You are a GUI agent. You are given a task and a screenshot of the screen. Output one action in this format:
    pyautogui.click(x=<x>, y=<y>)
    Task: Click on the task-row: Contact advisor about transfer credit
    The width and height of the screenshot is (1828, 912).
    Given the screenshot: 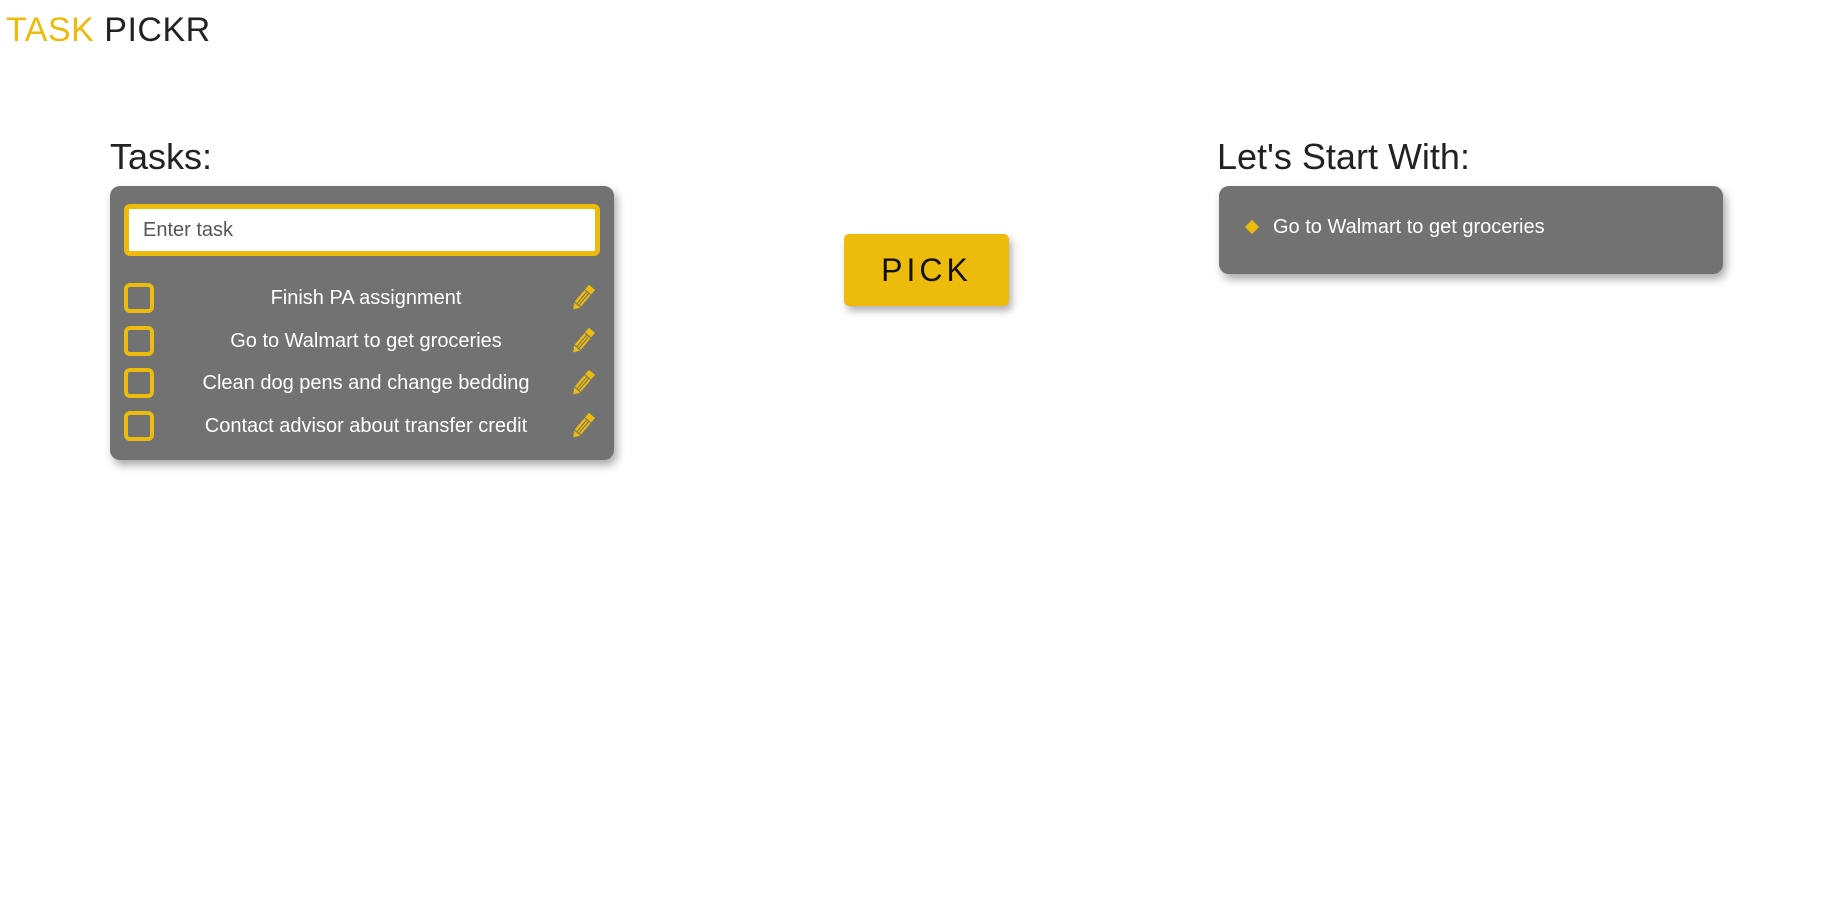 What is the action you would take?
    pyautogui.click(x=366, y=431)
    